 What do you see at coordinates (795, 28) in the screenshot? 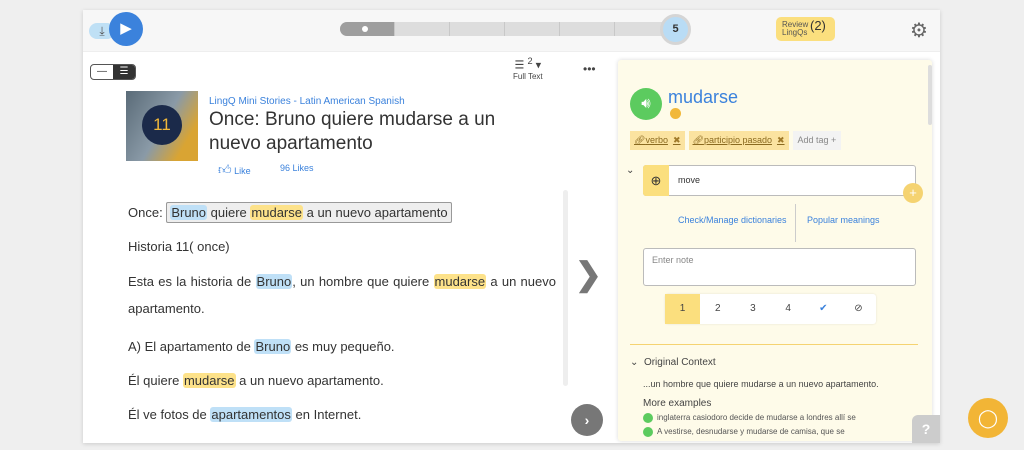
I see `review-label: Review LingQs` at bounding box center [795, 28].